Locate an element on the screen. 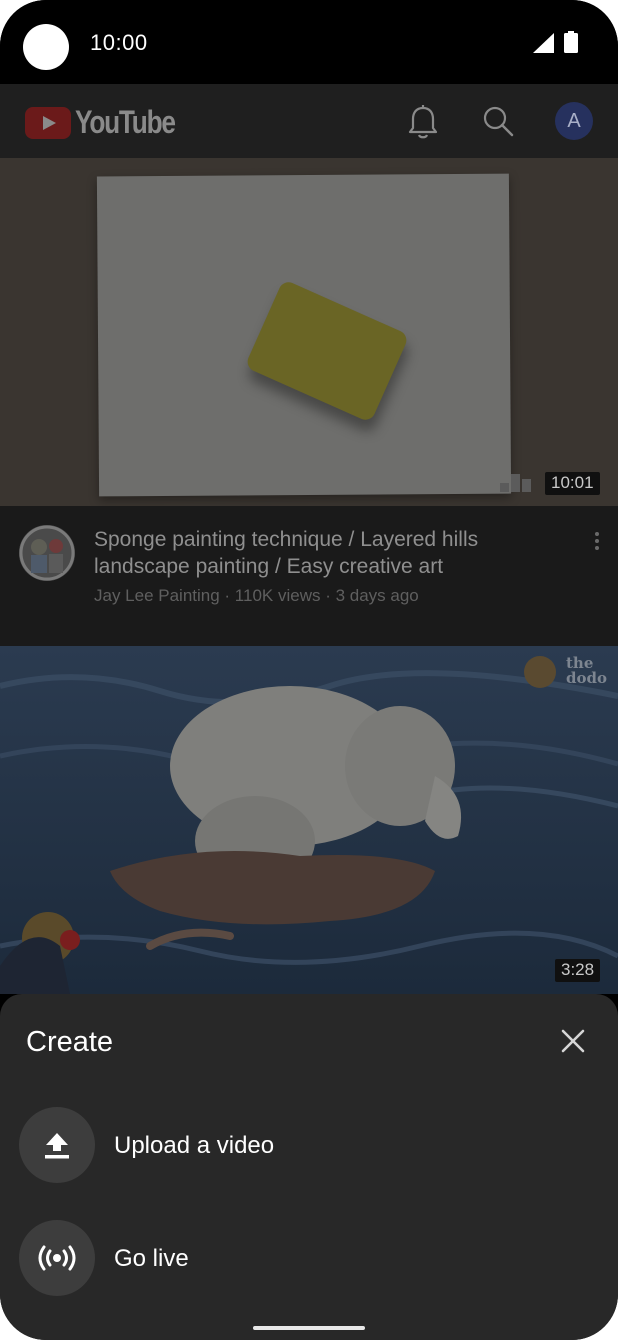 The image size is (618, 1340). channel-avatar-image is located at coordinates (47, 553).